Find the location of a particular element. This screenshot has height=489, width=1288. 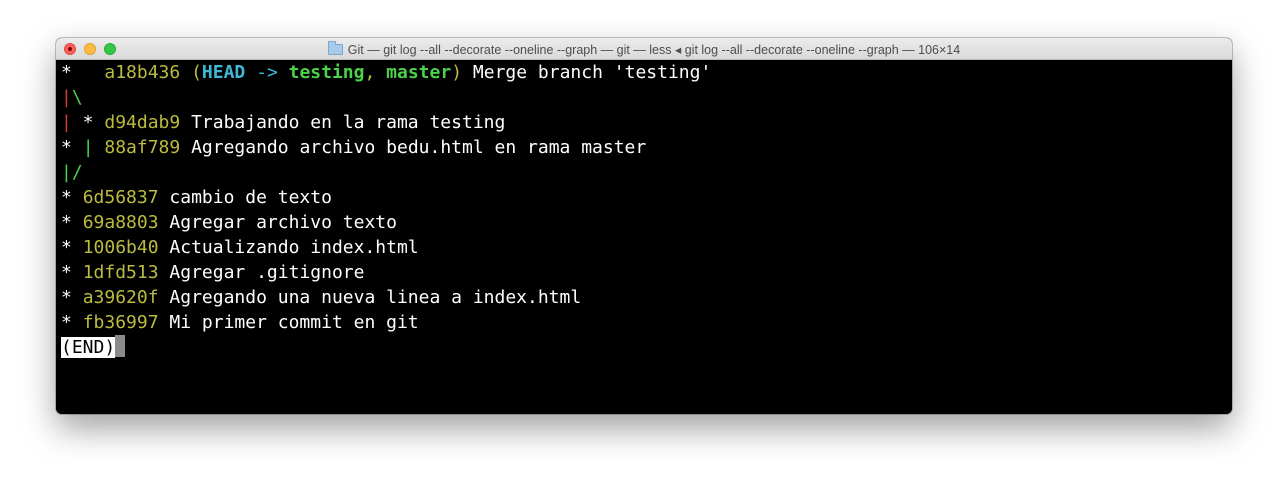

commit-message: Merge branch 'testing' is located at coordinates (592, 72).